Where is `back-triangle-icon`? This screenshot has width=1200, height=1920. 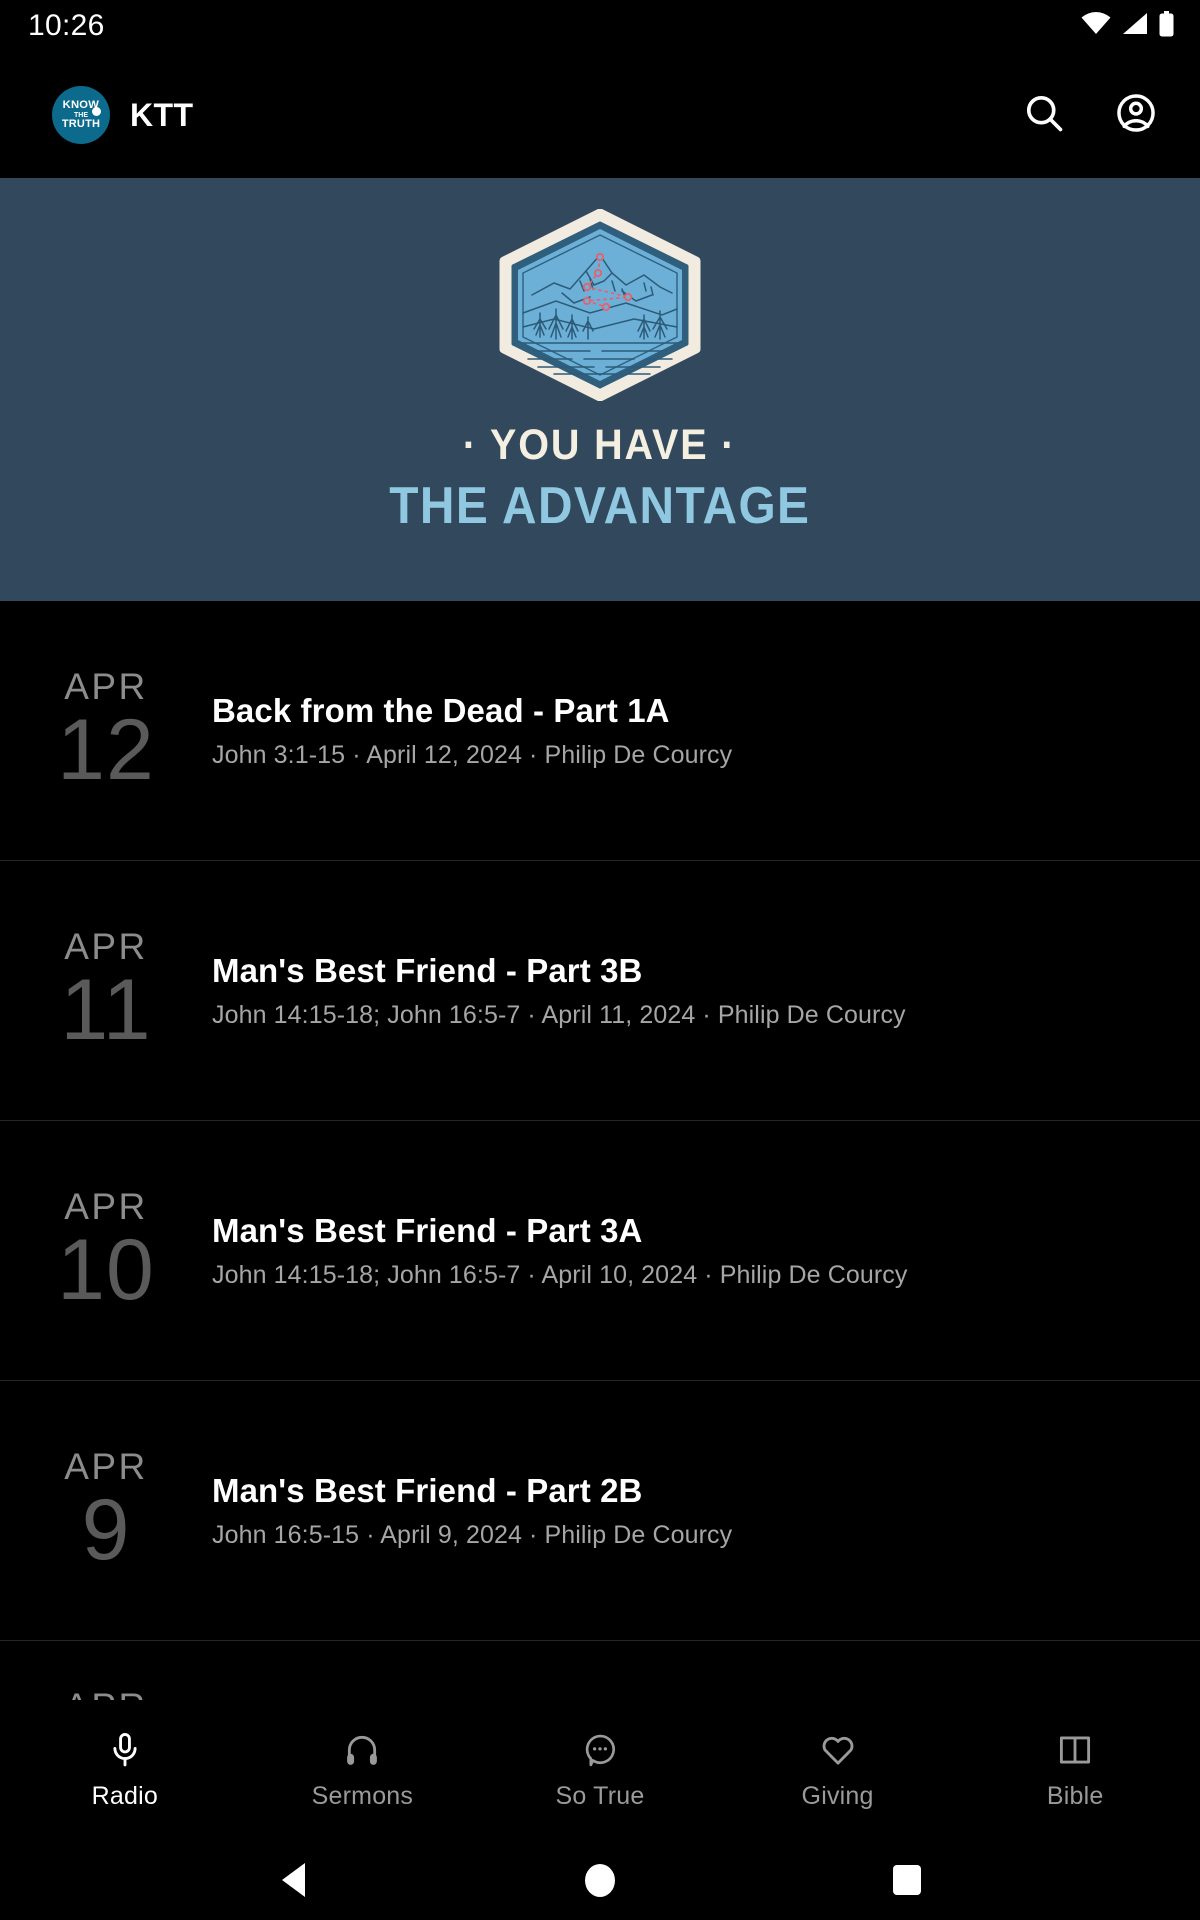
back-triangle-icon is located at coordinates (293, 1880).